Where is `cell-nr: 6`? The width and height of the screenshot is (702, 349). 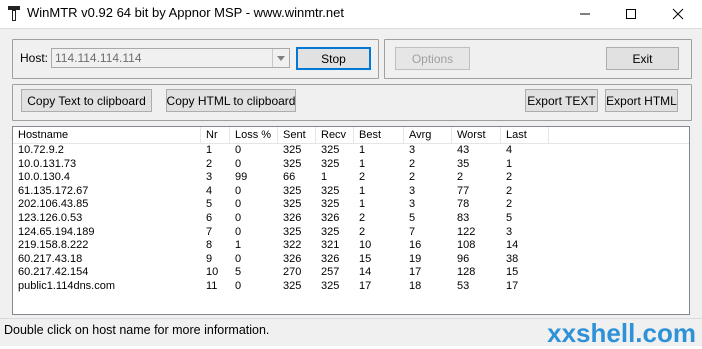 cell-nr: 6 is located at coordinates (209, 218).